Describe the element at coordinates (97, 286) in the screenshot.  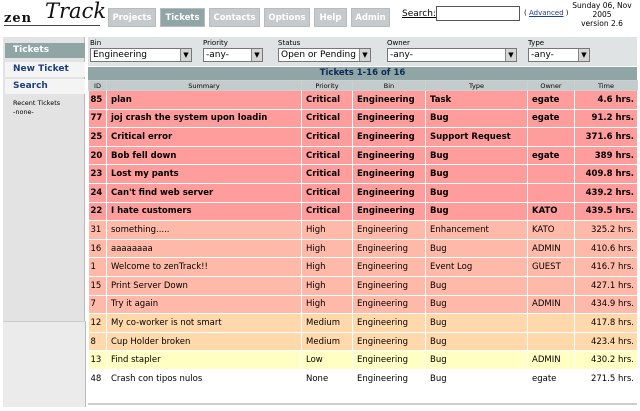
I see `ticket-id: 15` at that location.